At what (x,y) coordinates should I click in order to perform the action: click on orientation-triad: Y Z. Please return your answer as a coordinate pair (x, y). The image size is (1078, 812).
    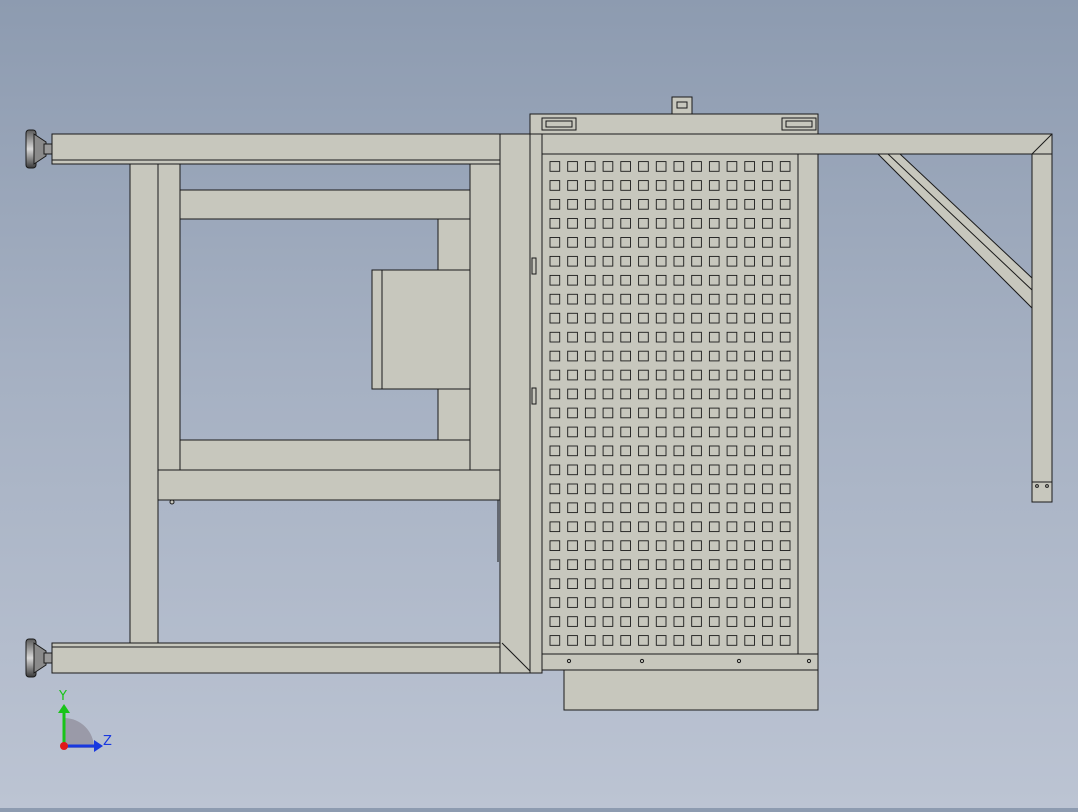
    Looking at the image, I should click on (85, 720).